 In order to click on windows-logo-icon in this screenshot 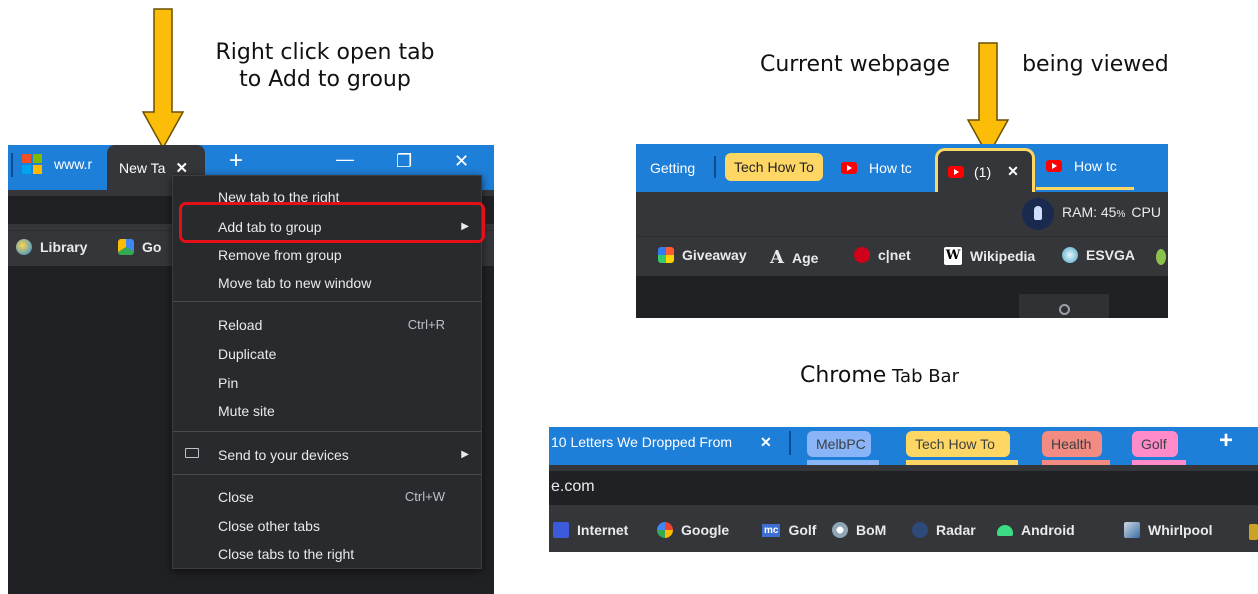, I will do `click(32, 164)`.